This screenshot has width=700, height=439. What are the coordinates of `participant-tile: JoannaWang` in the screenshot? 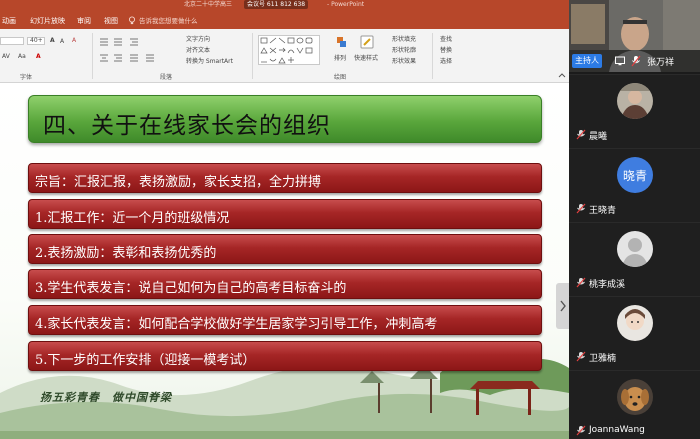 It's located at (634, 404).